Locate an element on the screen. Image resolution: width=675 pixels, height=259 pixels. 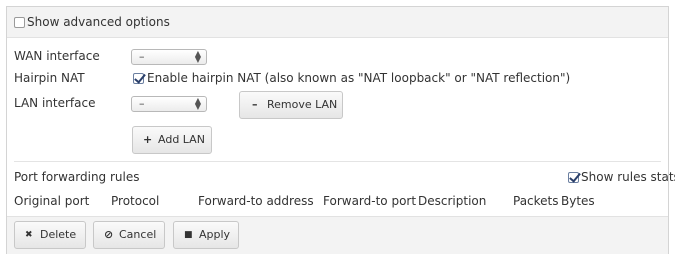
column-header-forward-to-port: Forward-to port is located at coordinates (370, 201).